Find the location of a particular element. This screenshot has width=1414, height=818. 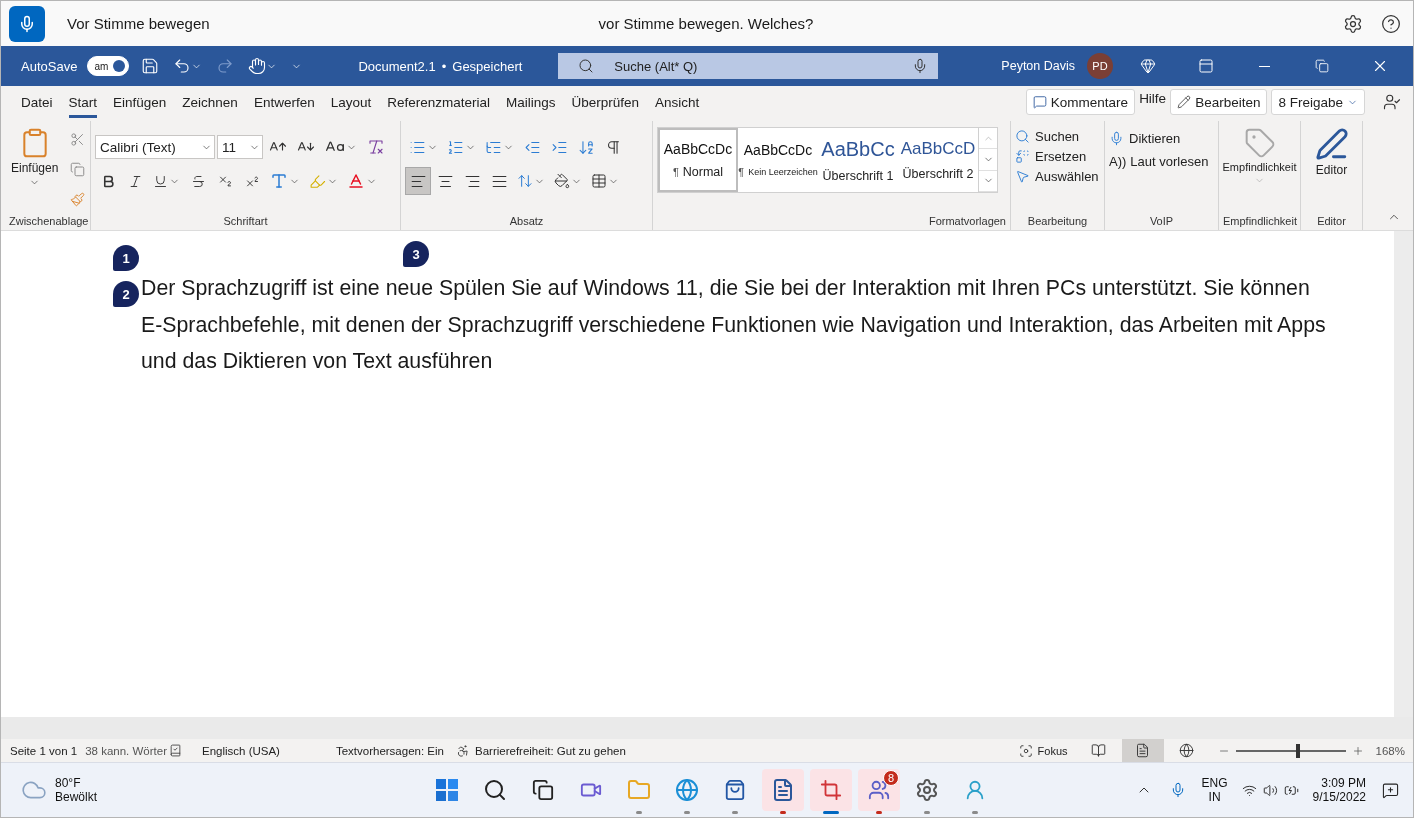

superscript-icon is located at coordinates (252, 181).